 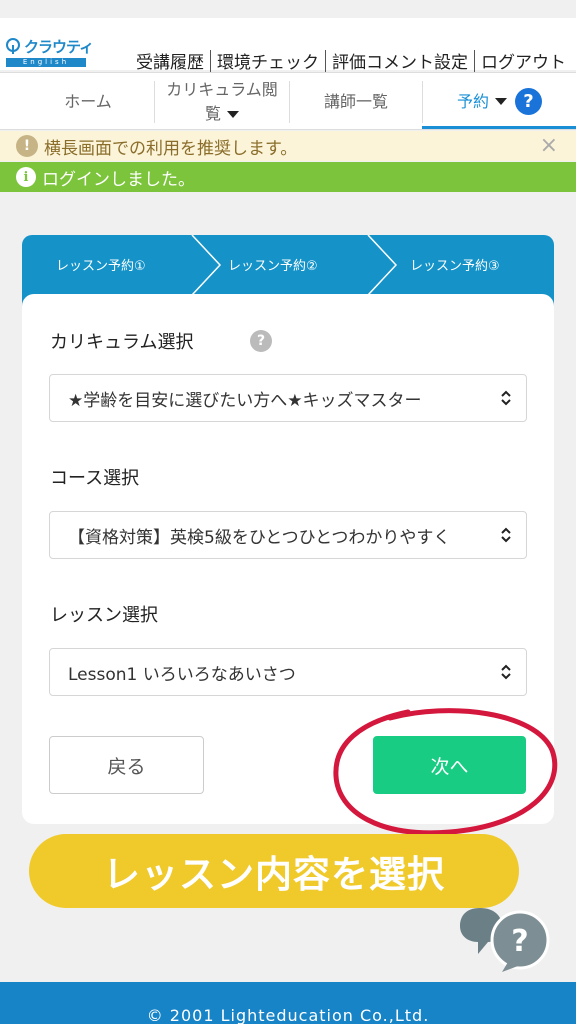 I want to click on course-label: コース選択, so click(x=95, y=478).